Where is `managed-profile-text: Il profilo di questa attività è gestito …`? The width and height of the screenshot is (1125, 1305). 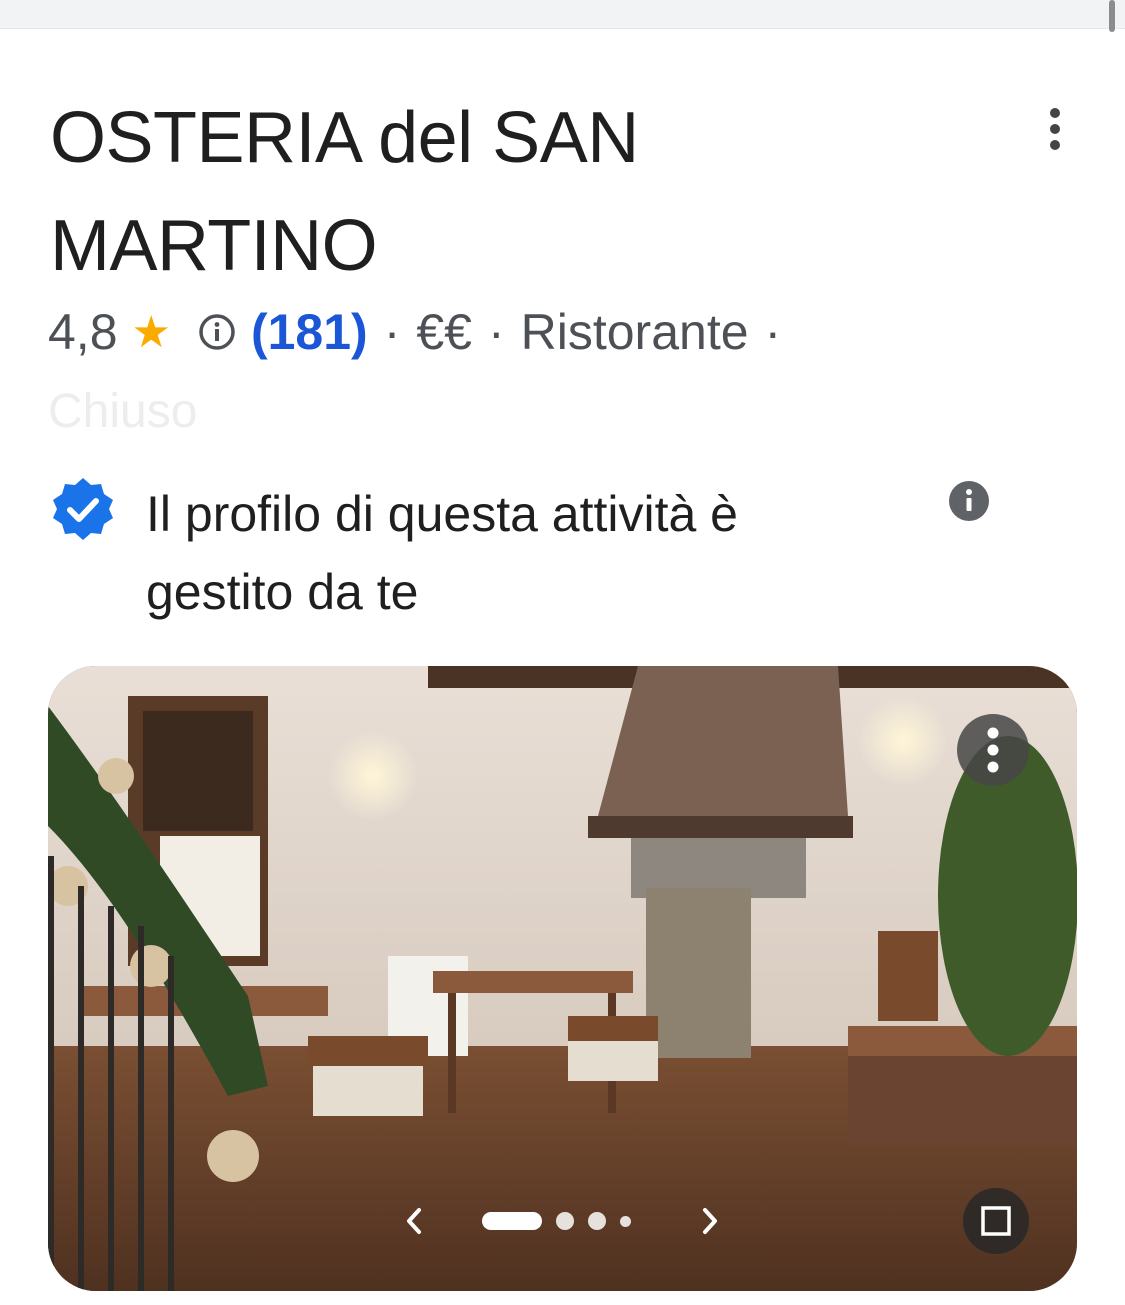
managed-profile-text: Il profilo di questa attività è gestito … is located at coordinates (526, 553).